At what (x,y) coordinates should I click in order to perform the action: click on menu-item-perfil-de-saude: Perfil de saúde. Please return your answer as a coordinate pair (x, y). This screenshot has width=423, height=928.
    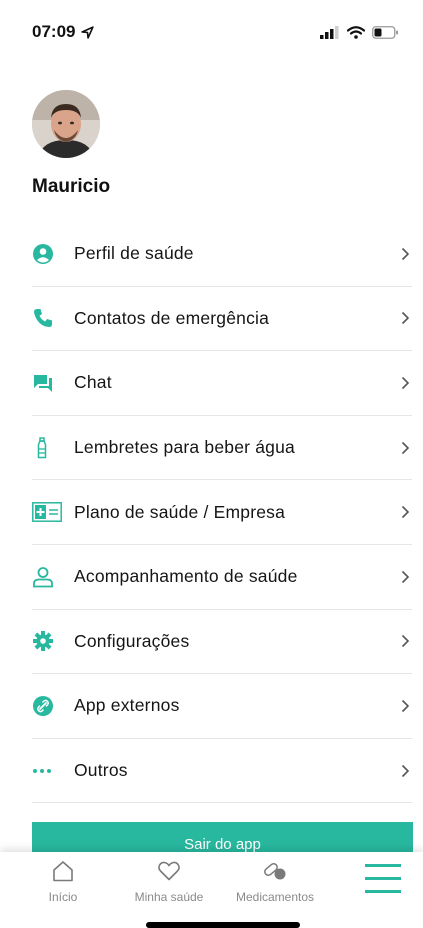
    Looking at the image, I should click on (222, 254).